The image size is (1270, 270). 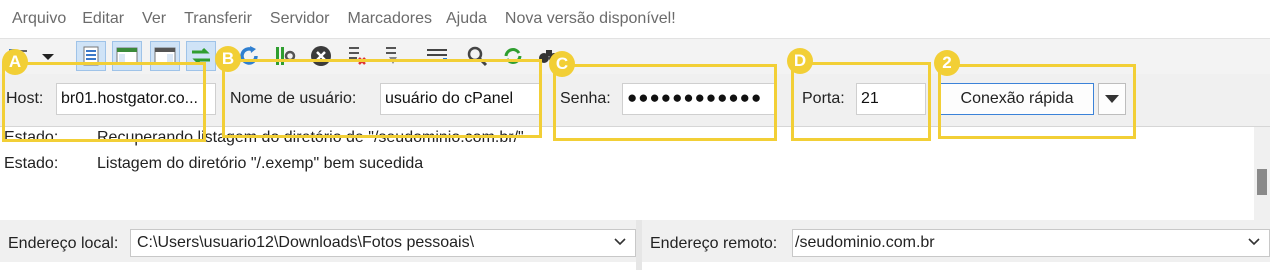 I want to click on port-label: Porta:, so click(x=823, y=98).